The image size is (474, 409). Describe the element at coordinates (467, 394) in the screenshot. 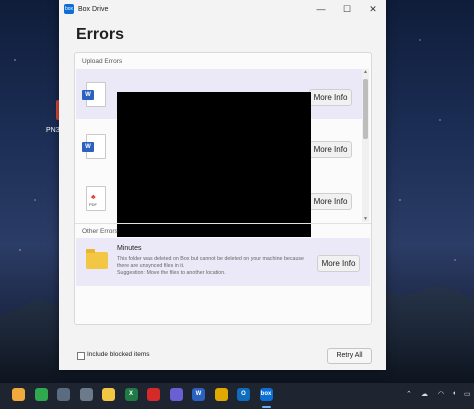

I see `battery-icon: ▭` at that location.